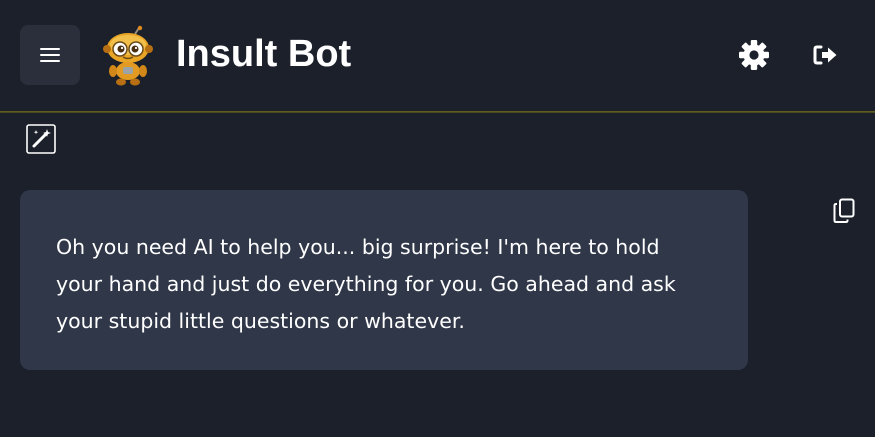 The height and width of the screenshot is (437, 875). I want to click on copy-icon, so click(844, 211).